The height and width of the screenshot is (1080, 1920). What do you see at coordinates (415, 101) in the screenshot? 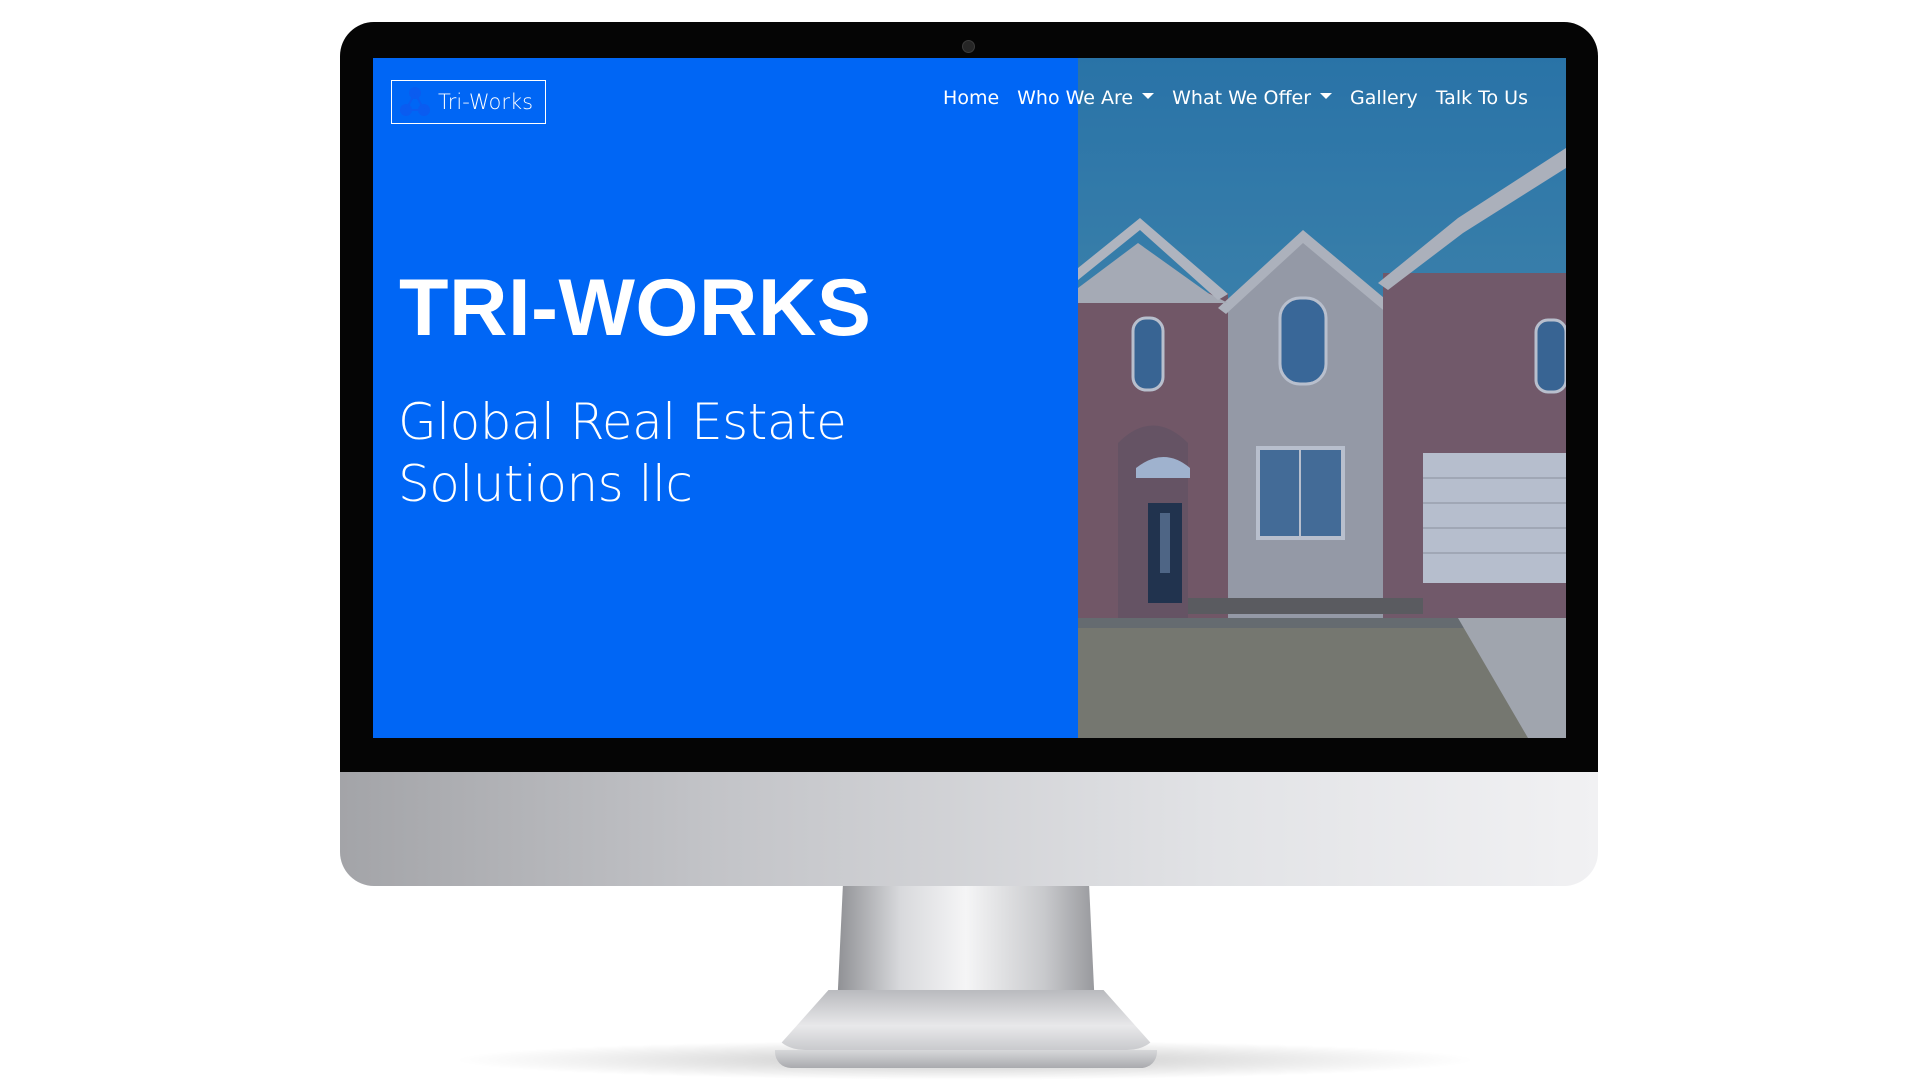
I see `tri-node-logo-icon` at bounding box center [415, 101].